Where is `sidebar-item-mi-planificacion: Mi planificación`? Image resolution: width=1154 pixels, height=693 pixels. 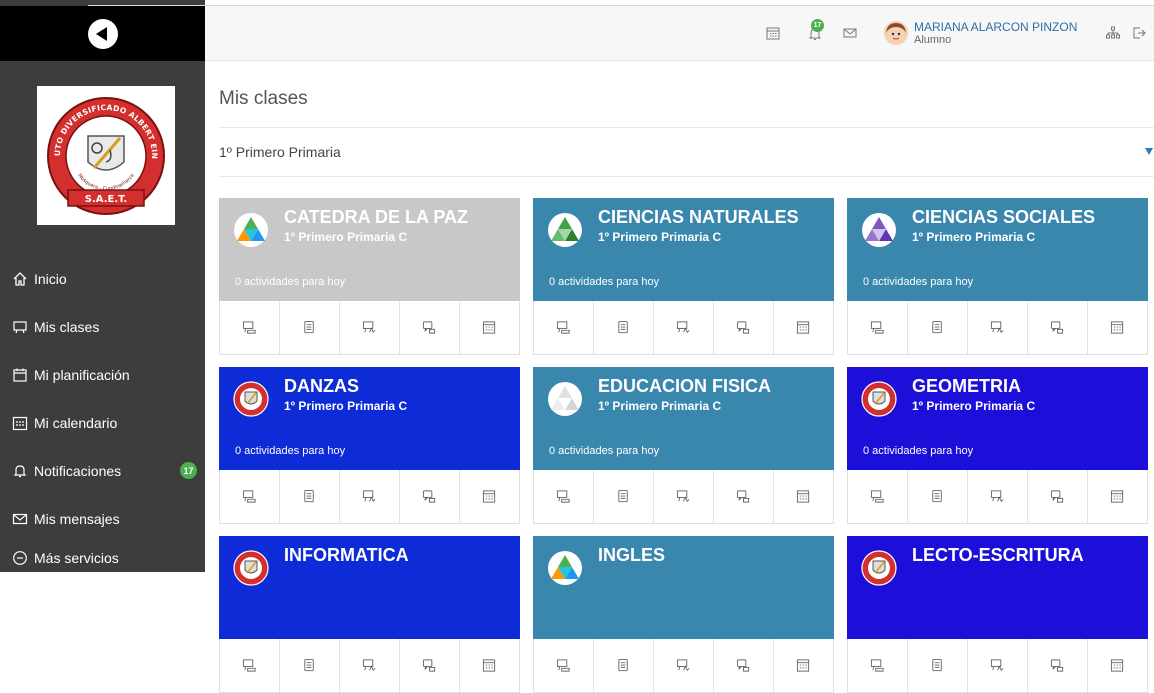 sidebar-item-mi-planificacion: Mi planificación is located at coordinates (102, 375).